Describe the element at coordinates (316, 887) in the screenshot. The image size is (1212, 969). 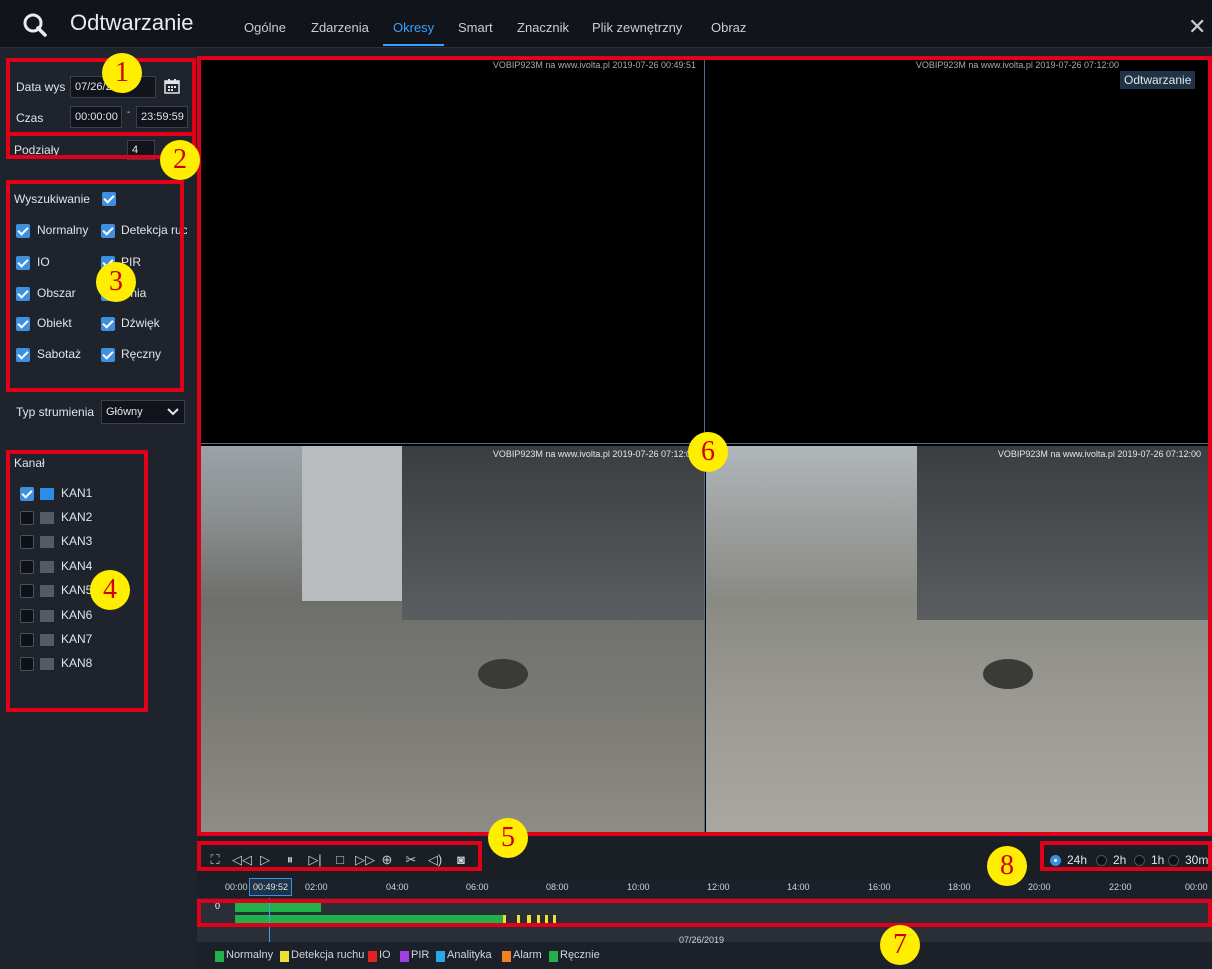
I see `timeline-tick: 02:00` at that location.